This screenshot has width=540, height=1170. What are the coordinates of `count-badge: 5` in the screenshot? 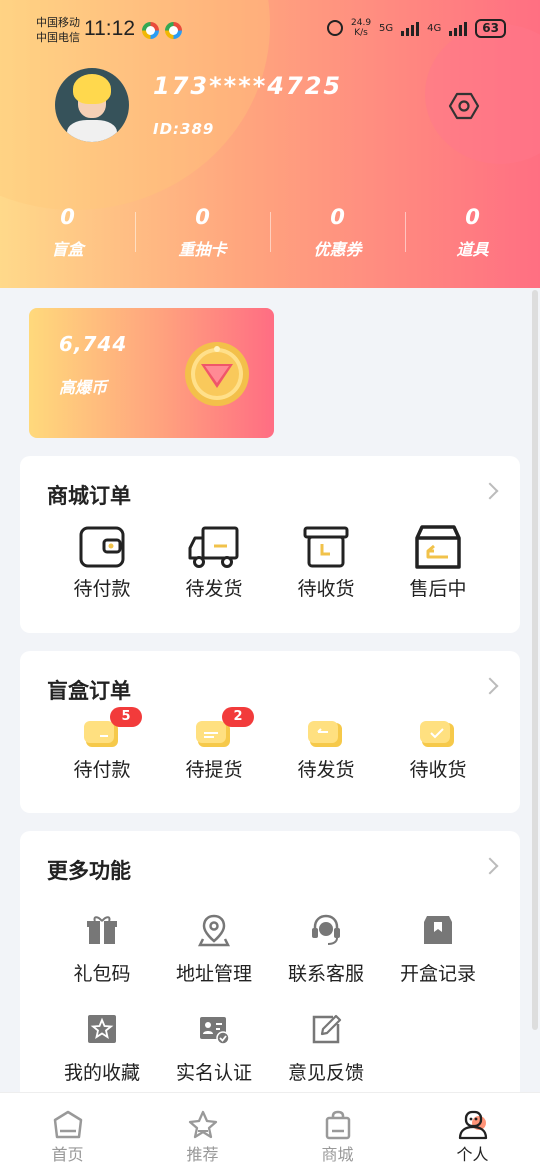 It's located at (126, 717).